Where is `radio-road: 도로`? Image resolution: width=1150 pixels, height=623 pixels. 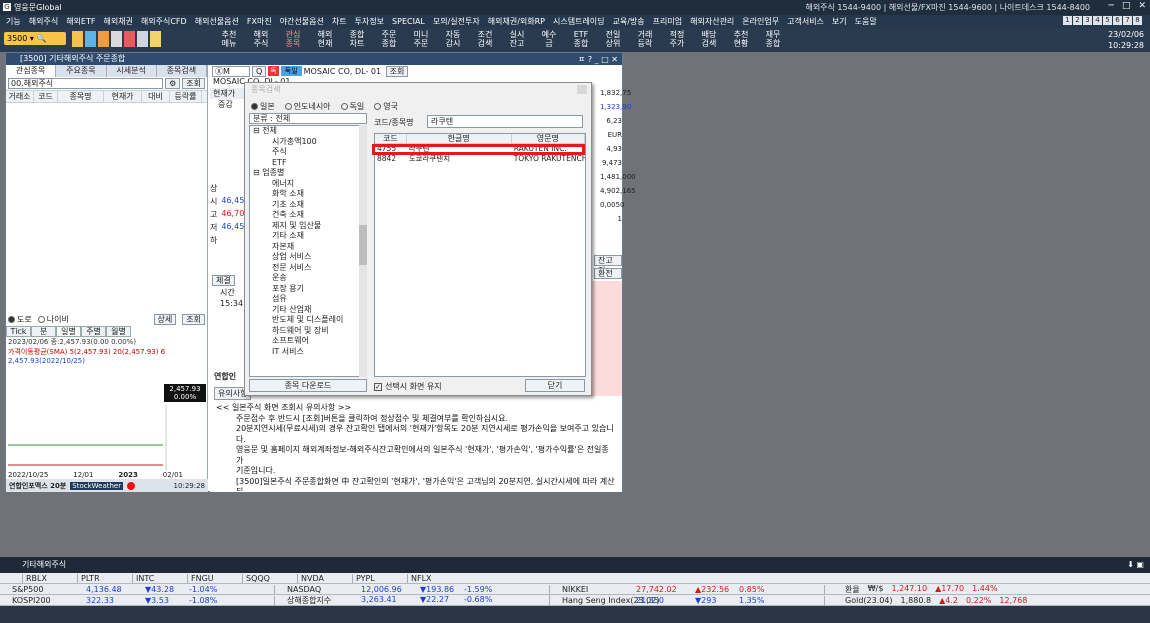 radio-road: 도로 is located at coordinates (20, 319).